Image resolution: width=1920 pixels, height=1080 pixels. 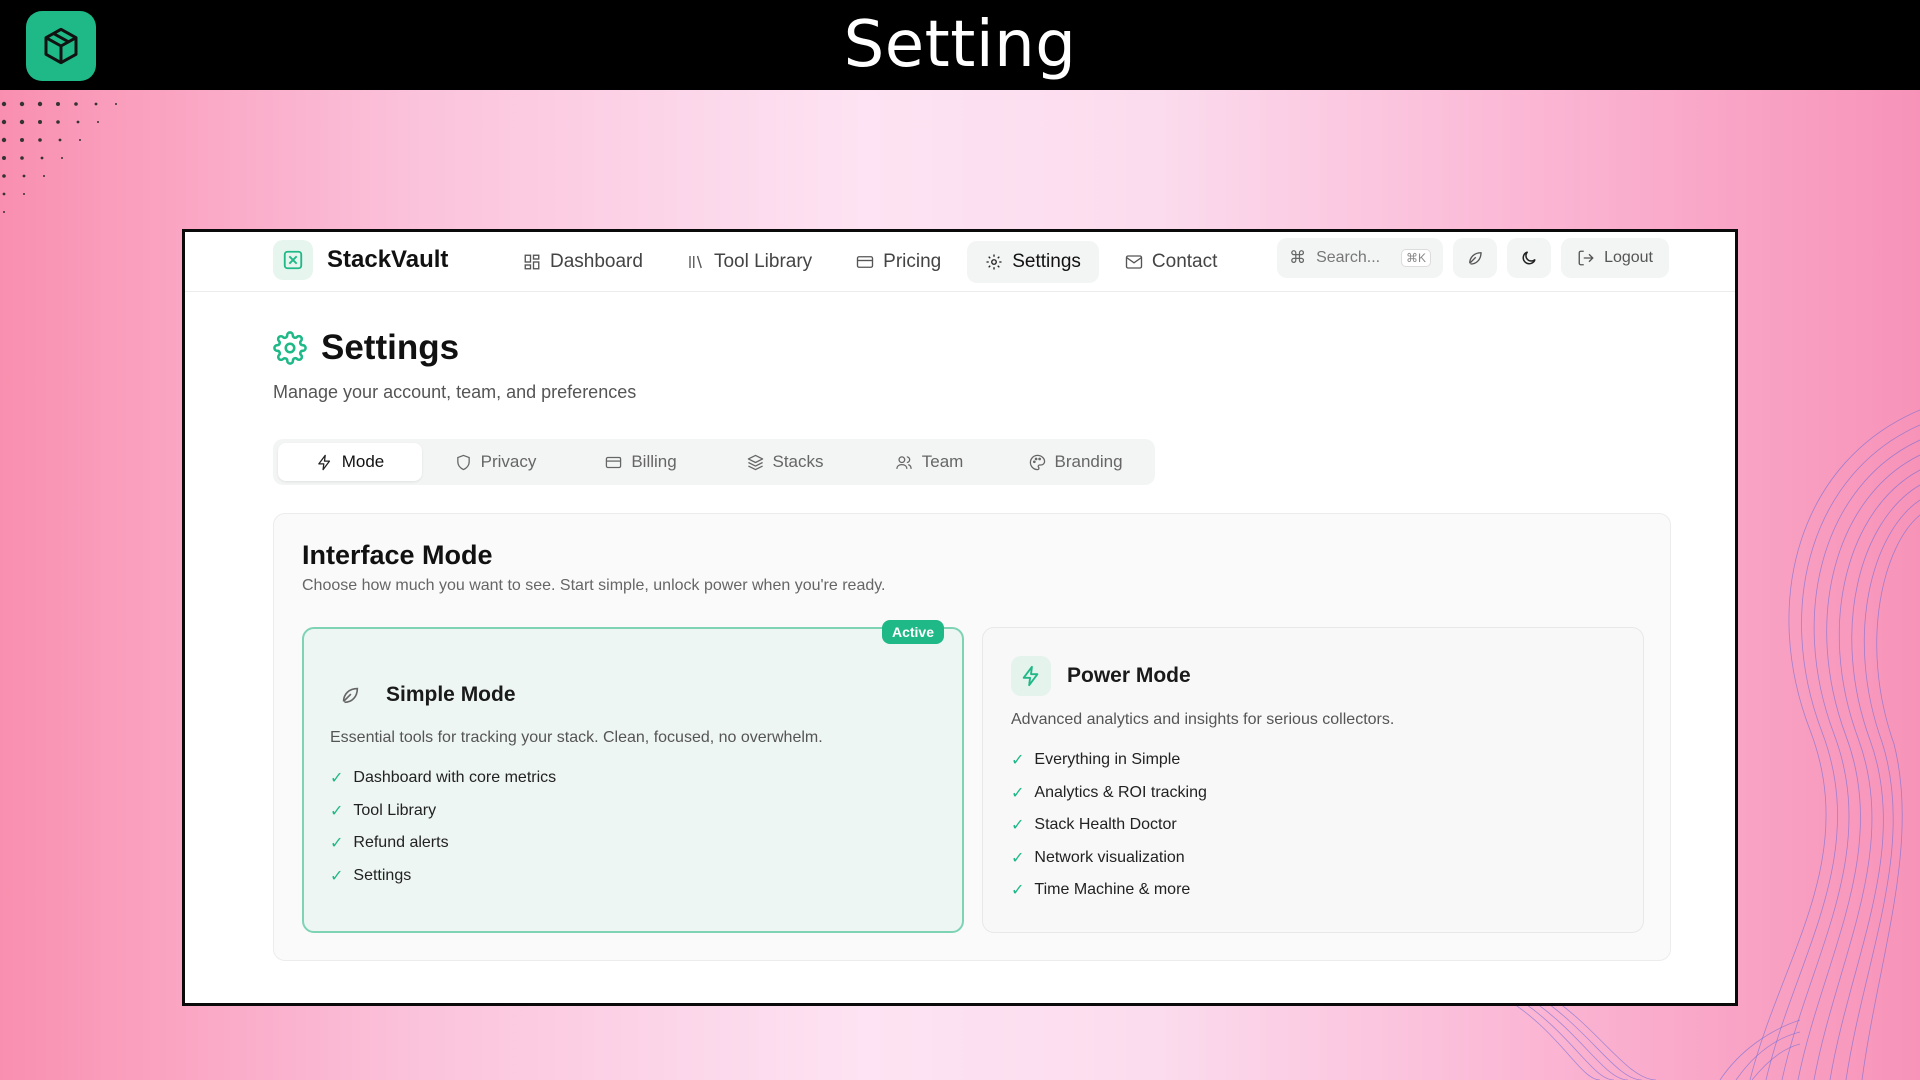 I want to click on shield-icon, so click(x=463, y=462).